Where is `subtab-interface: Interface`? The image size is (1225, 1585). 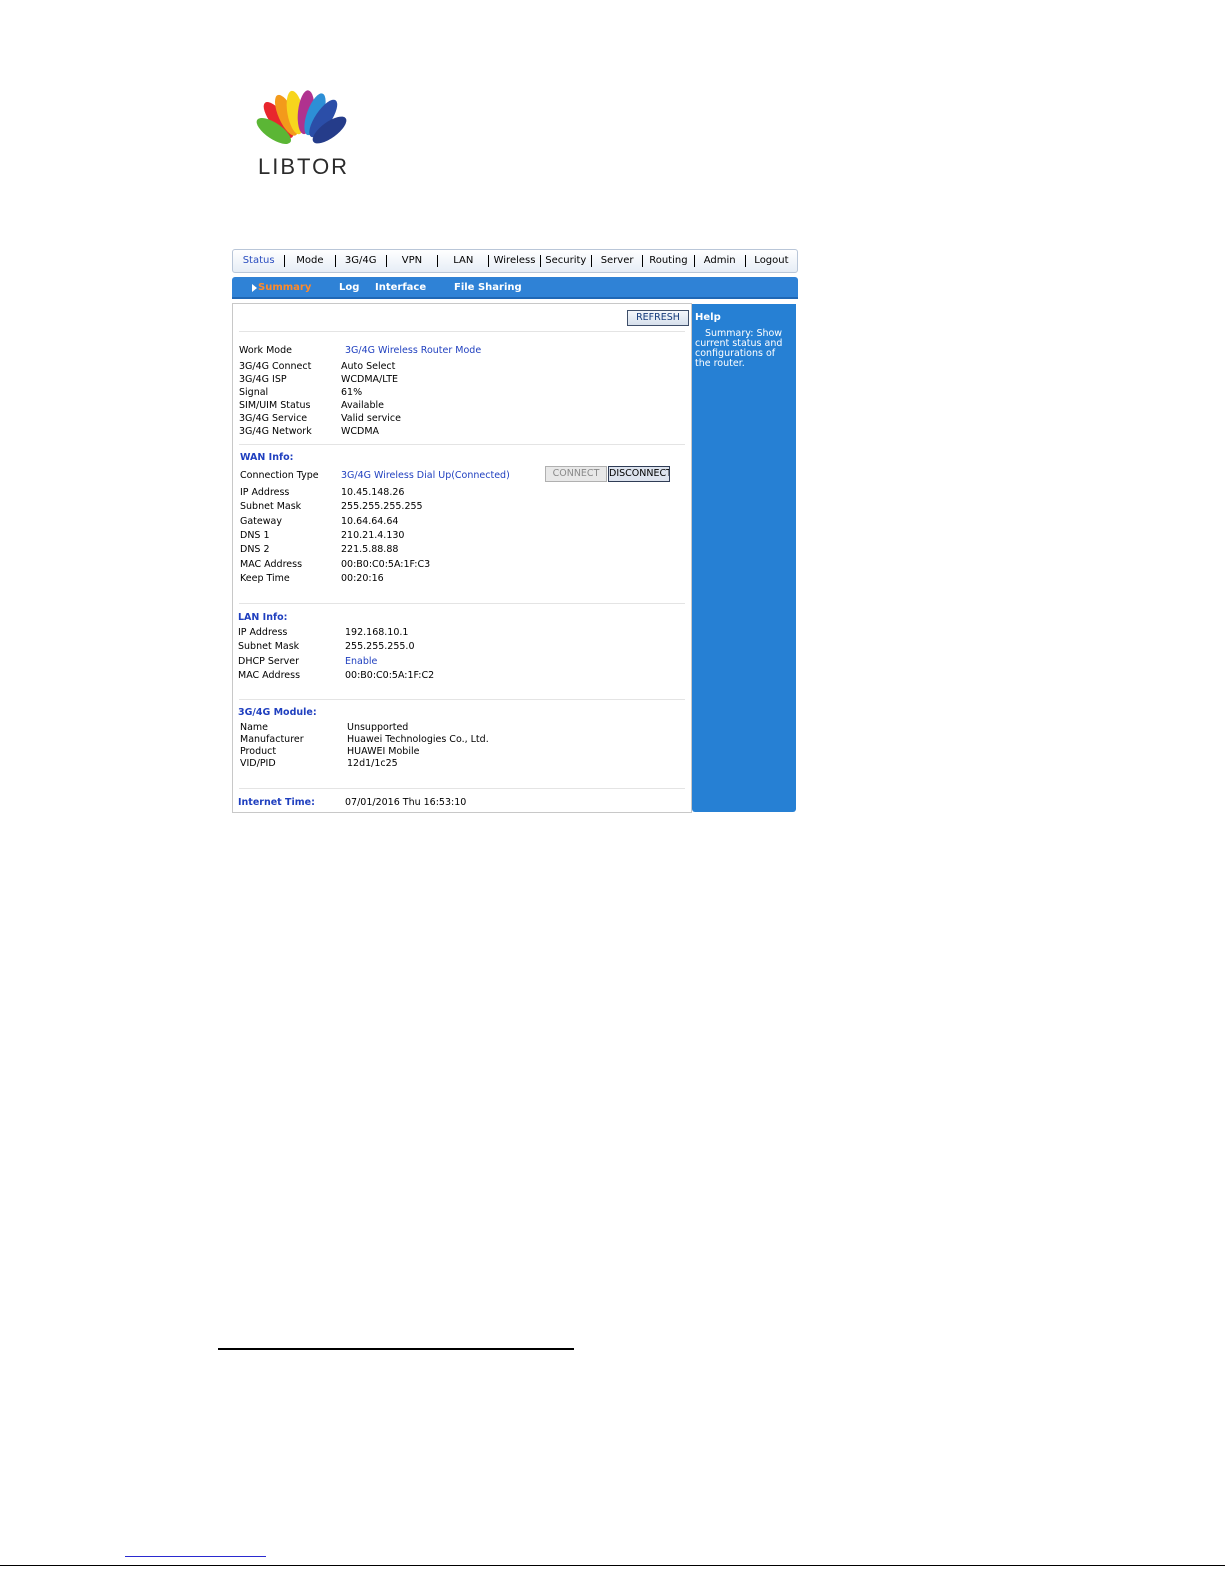
subtab-interface: Interface is located at coordinates (400, 288).